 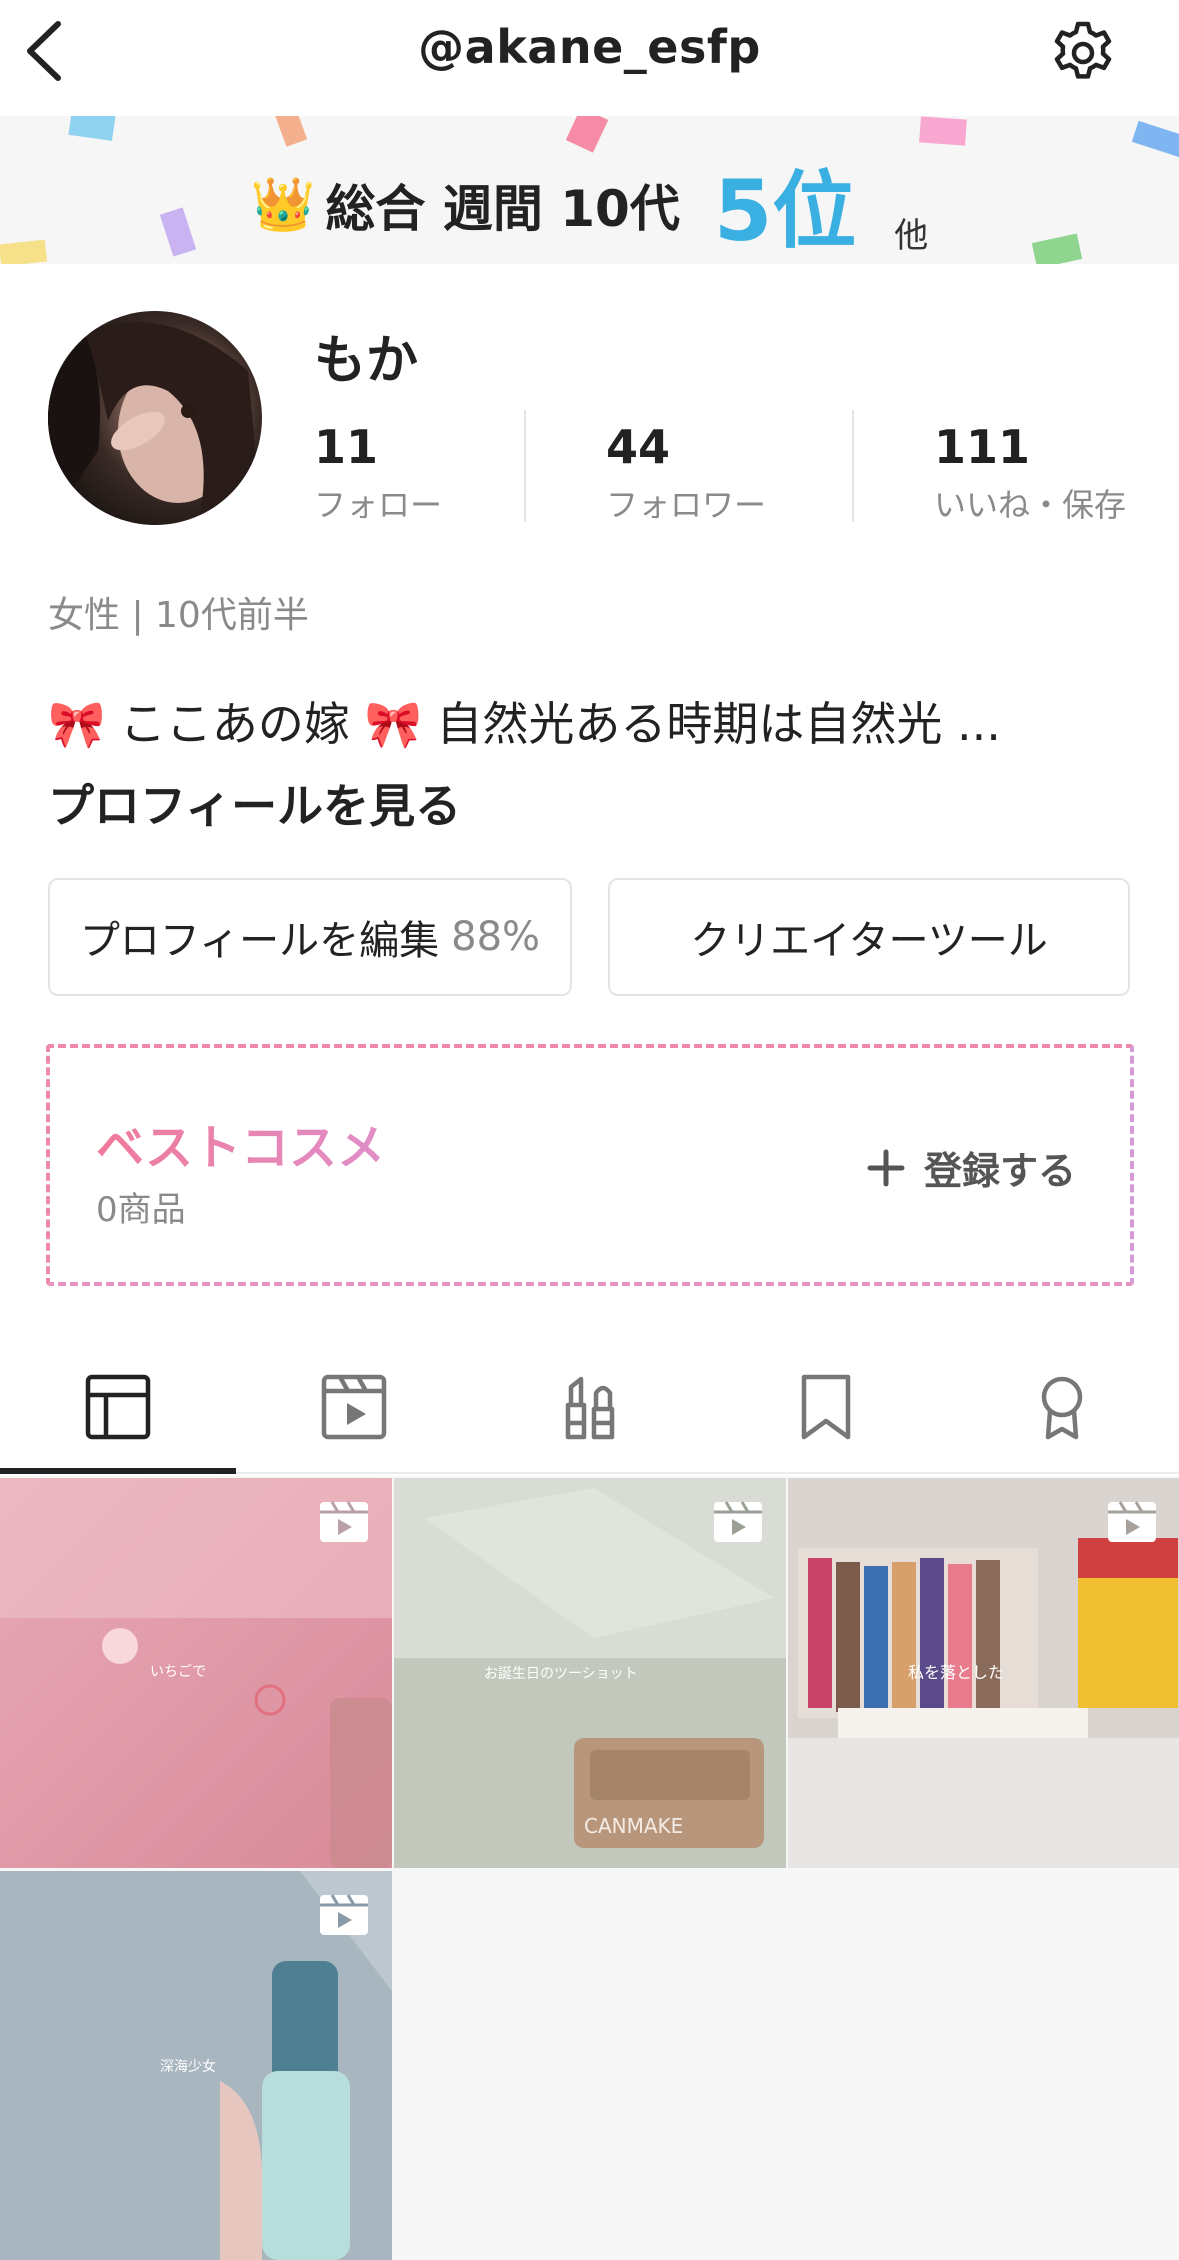 What do you see at coordinates (141, 1210) in the screenshot?
I see `best-cosme-count: 0商品` at bounding box center [141, 1210].